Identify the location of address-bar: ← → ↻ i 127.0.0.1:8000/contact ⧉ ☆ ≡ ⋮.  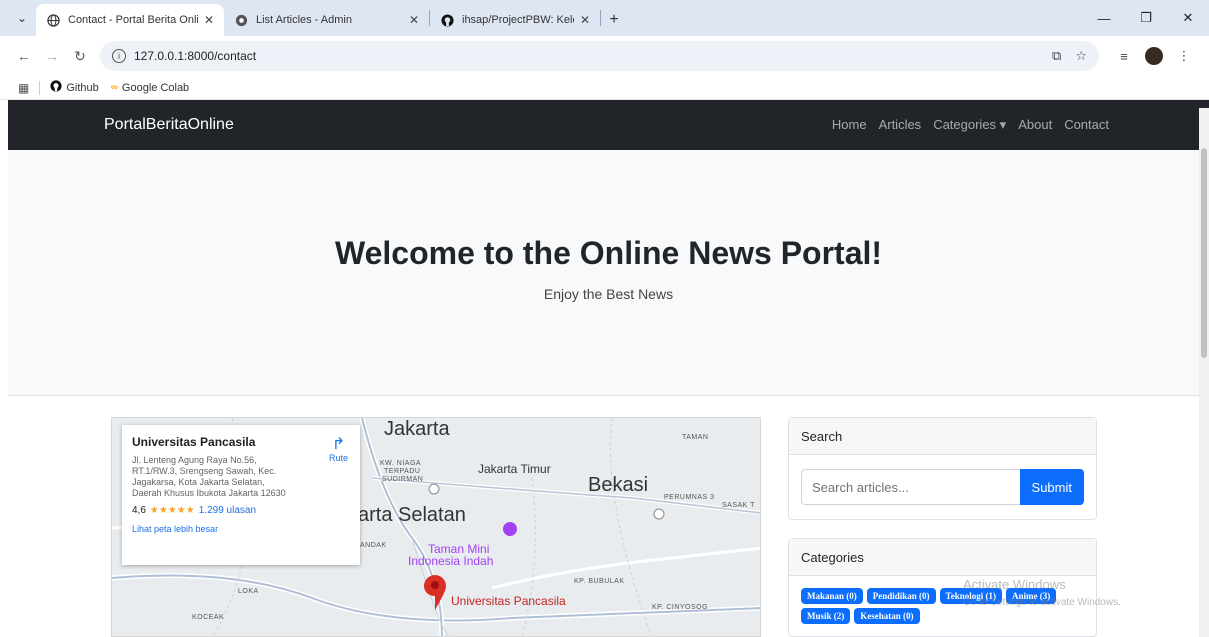
(604, 56).